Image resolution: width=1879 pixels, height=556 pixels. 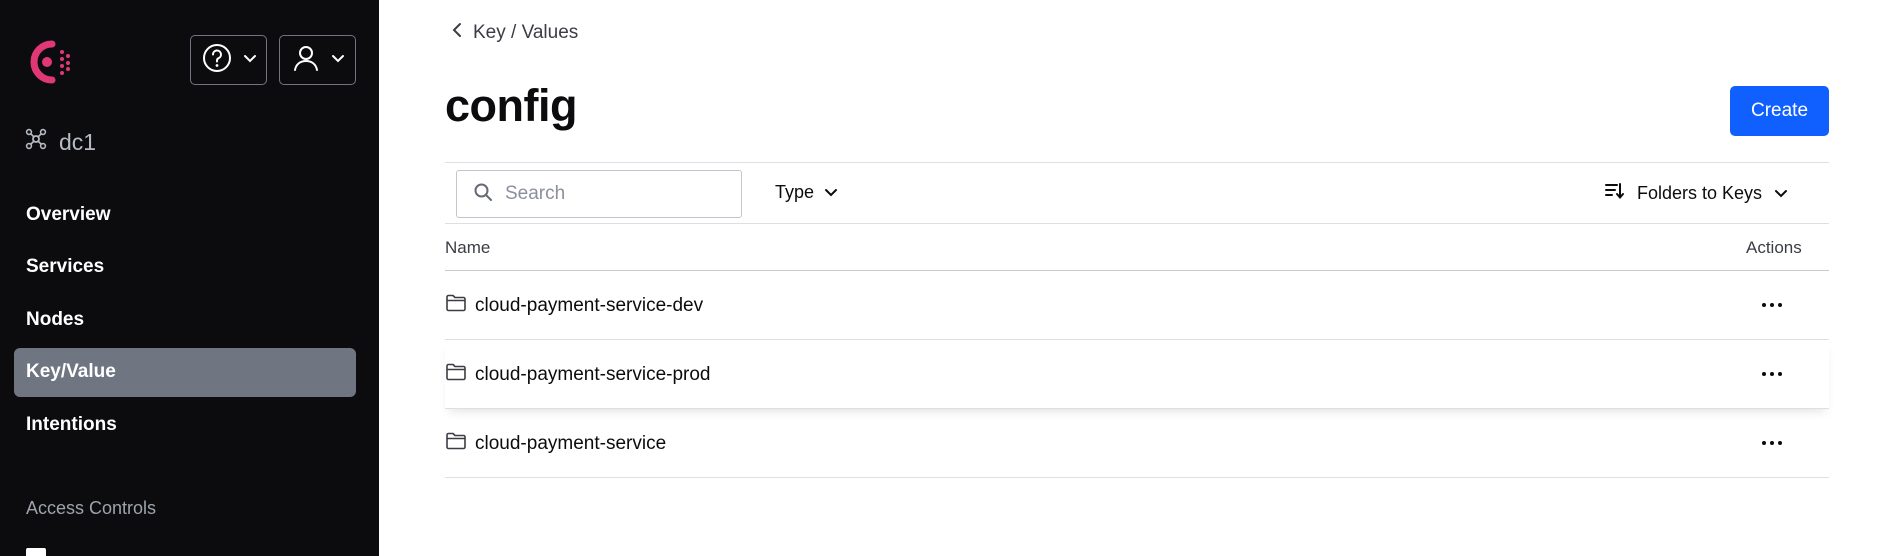 I want to click on type-filter-dropdown: Type, so click(x=806, y=192).